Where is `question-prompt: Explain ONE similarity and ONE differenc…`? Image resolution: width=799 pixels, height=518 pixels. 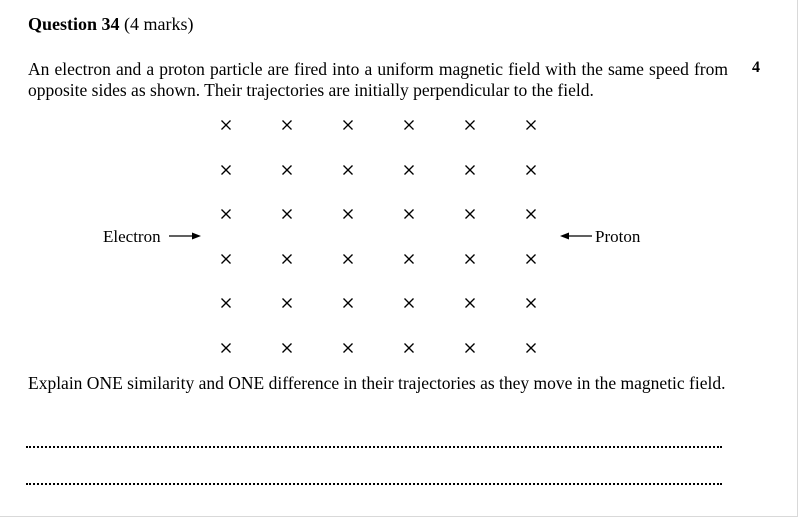 question-prompt: Explain ONE similarity and ONE differenc… is located at coordinates (377, 383).